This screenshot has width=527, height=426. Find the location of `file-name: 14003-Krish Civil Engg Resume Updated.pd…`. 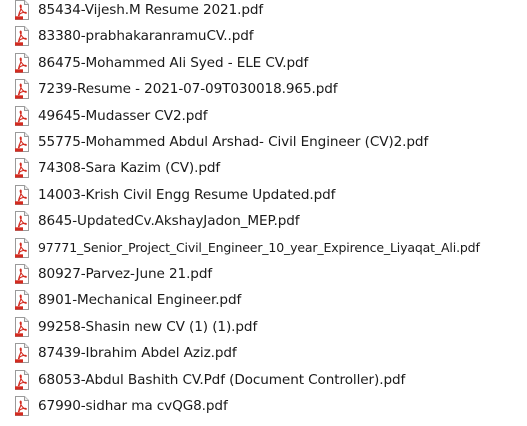

file-name: 14003-Krish Civil Engg Resume Updated.pd… is located at coordinates (186, 196).